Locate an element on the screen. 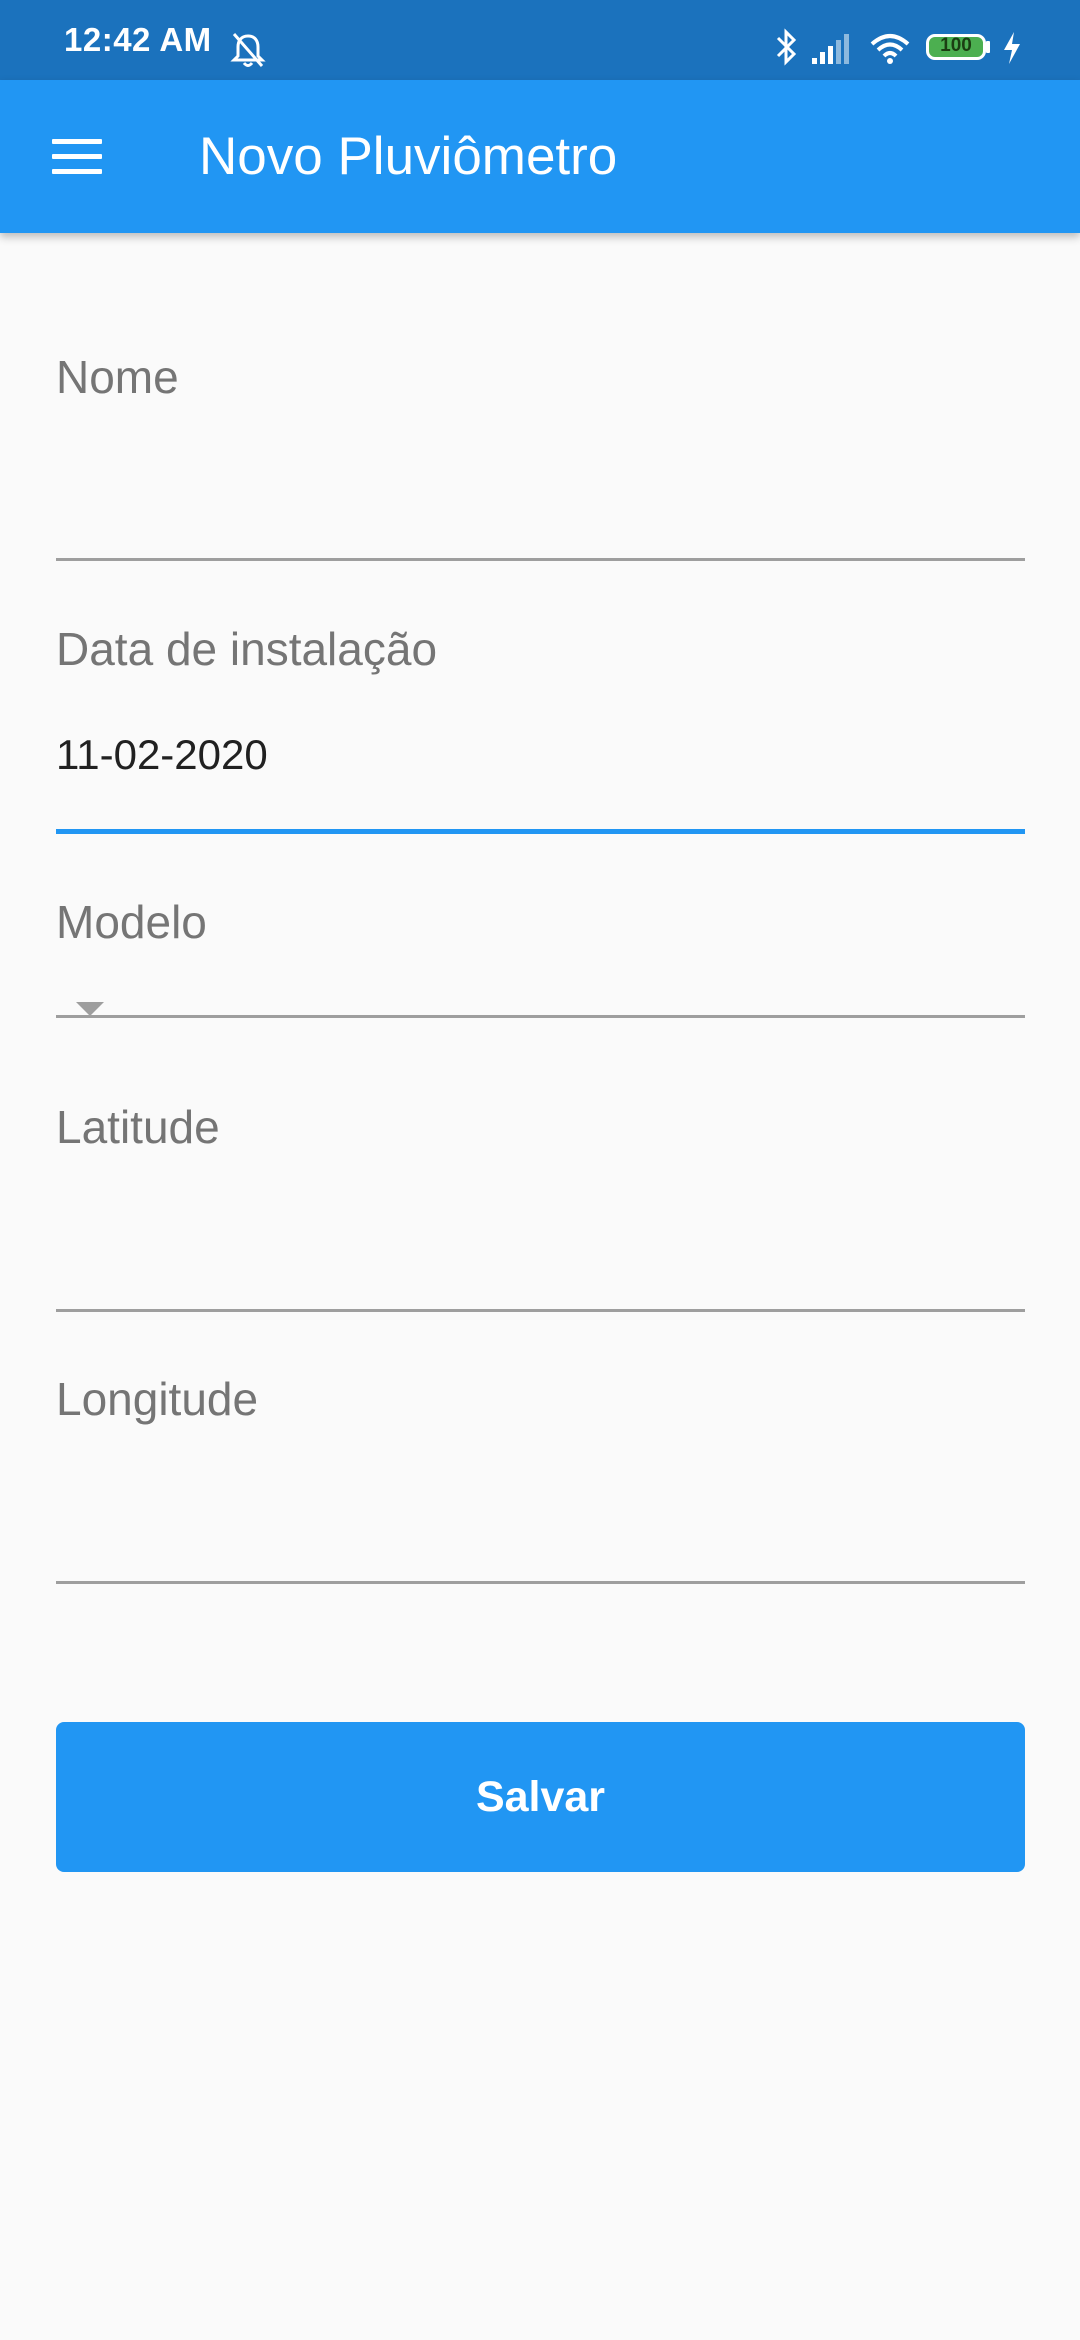  battery-tip is located at coordinates (988, 47).